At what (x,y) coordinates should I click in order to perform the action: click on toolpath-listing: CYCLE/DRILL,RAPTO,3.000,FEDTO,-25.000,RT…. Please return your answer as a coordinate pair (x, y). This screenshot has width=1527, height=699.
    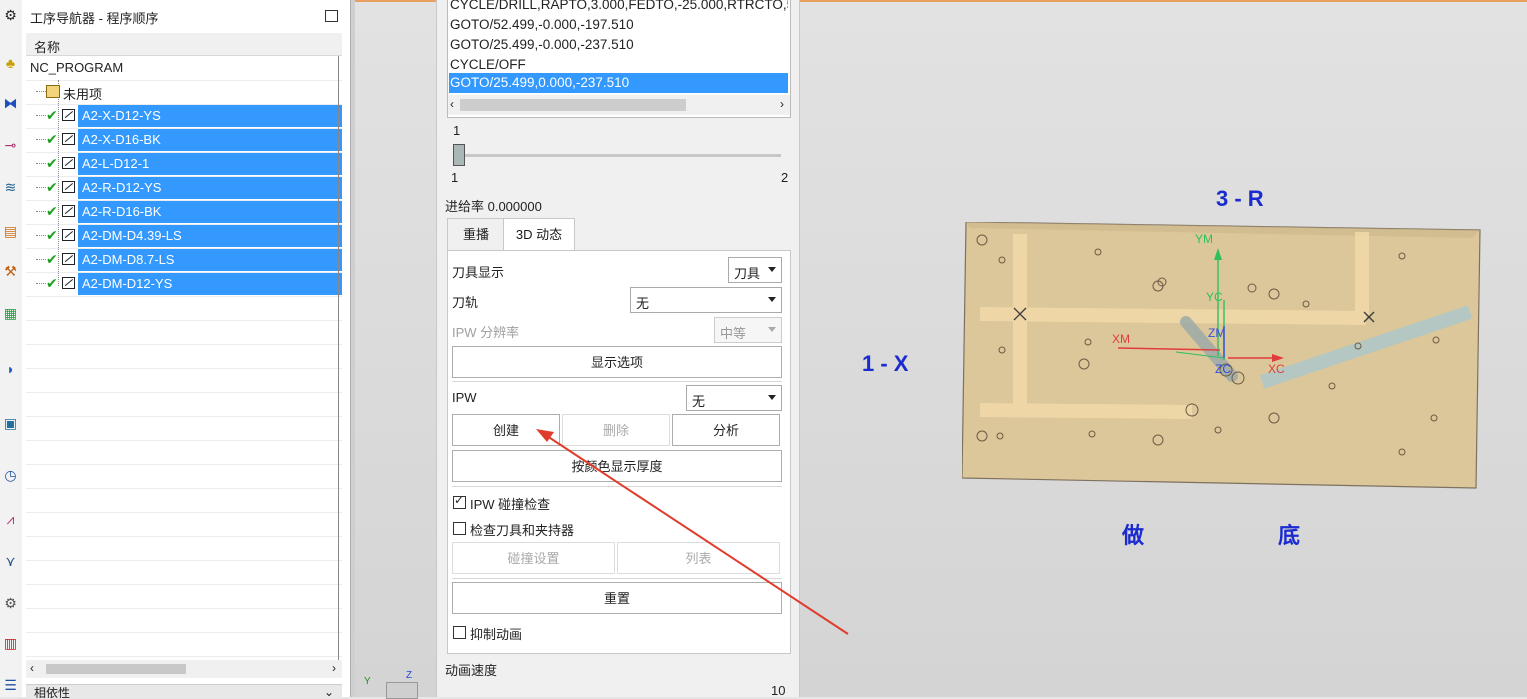
    Looking at the image, I should click on (619, 59).